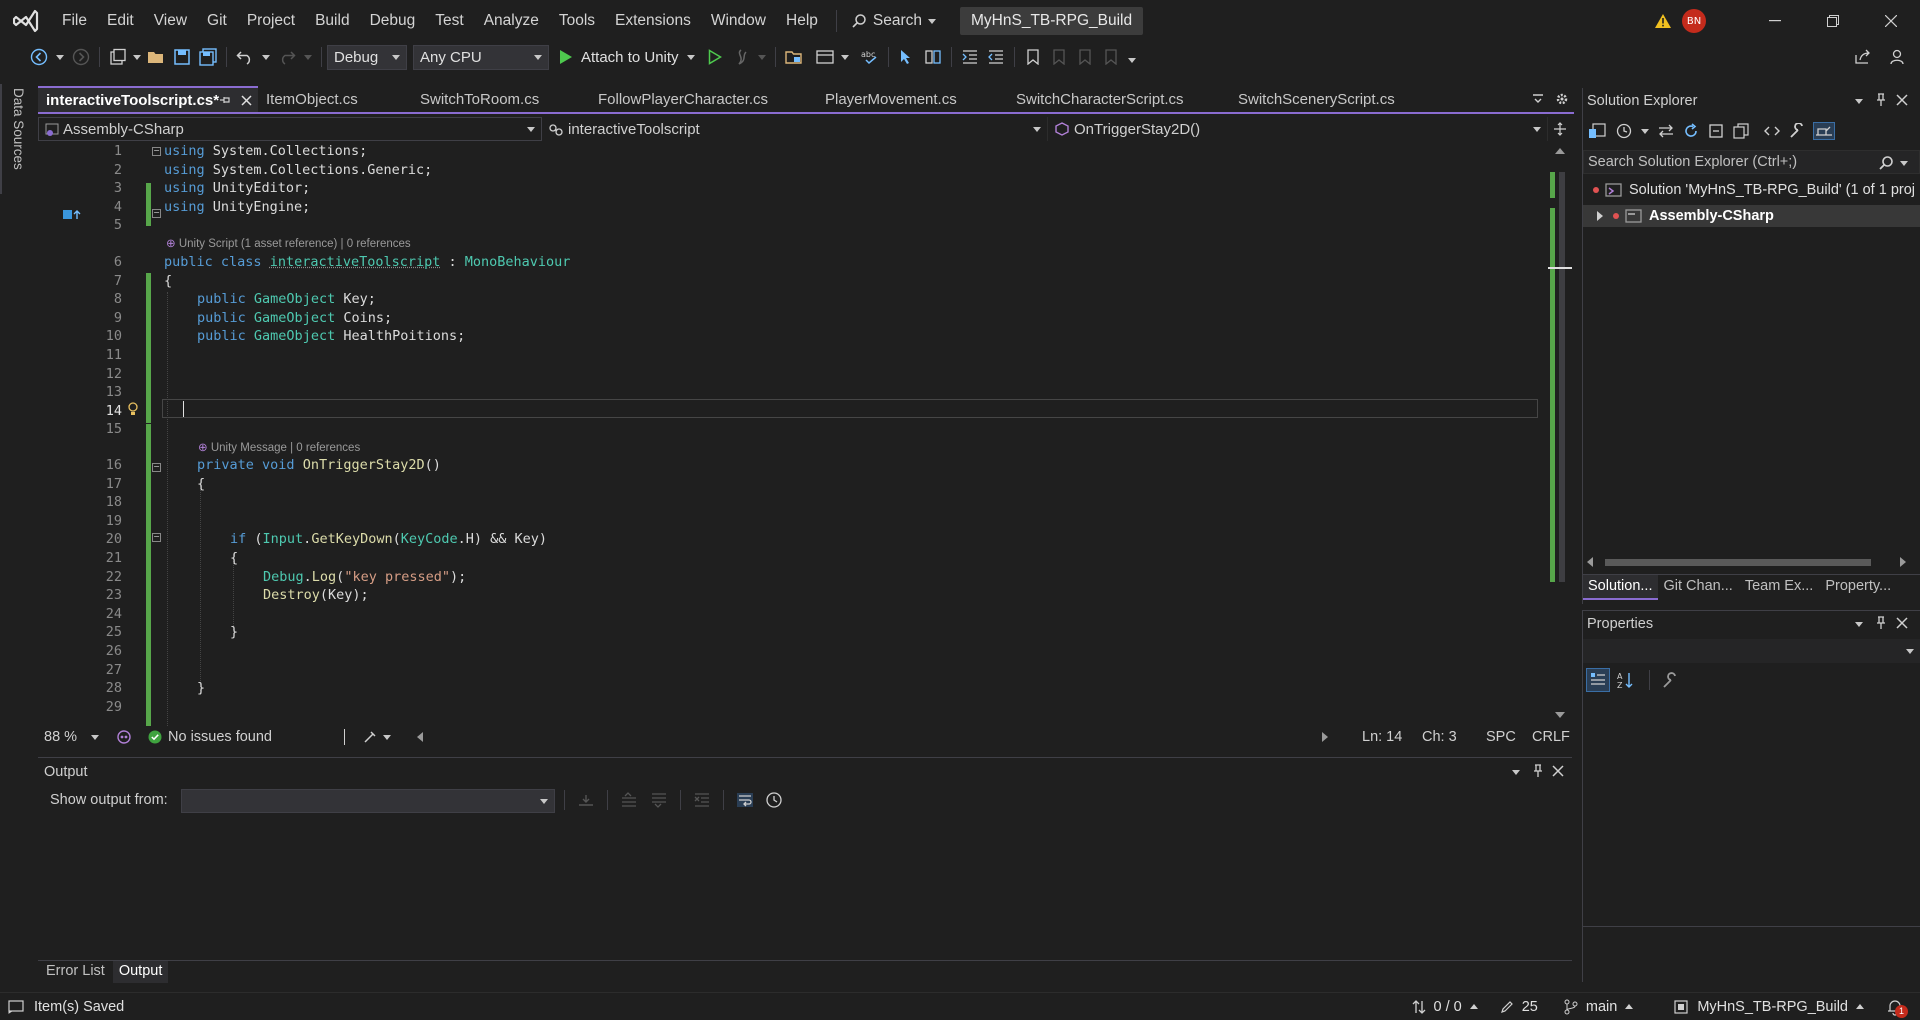 The image size is (1920, 1020). I want to click on avatar: BN, so click(1694, 21).